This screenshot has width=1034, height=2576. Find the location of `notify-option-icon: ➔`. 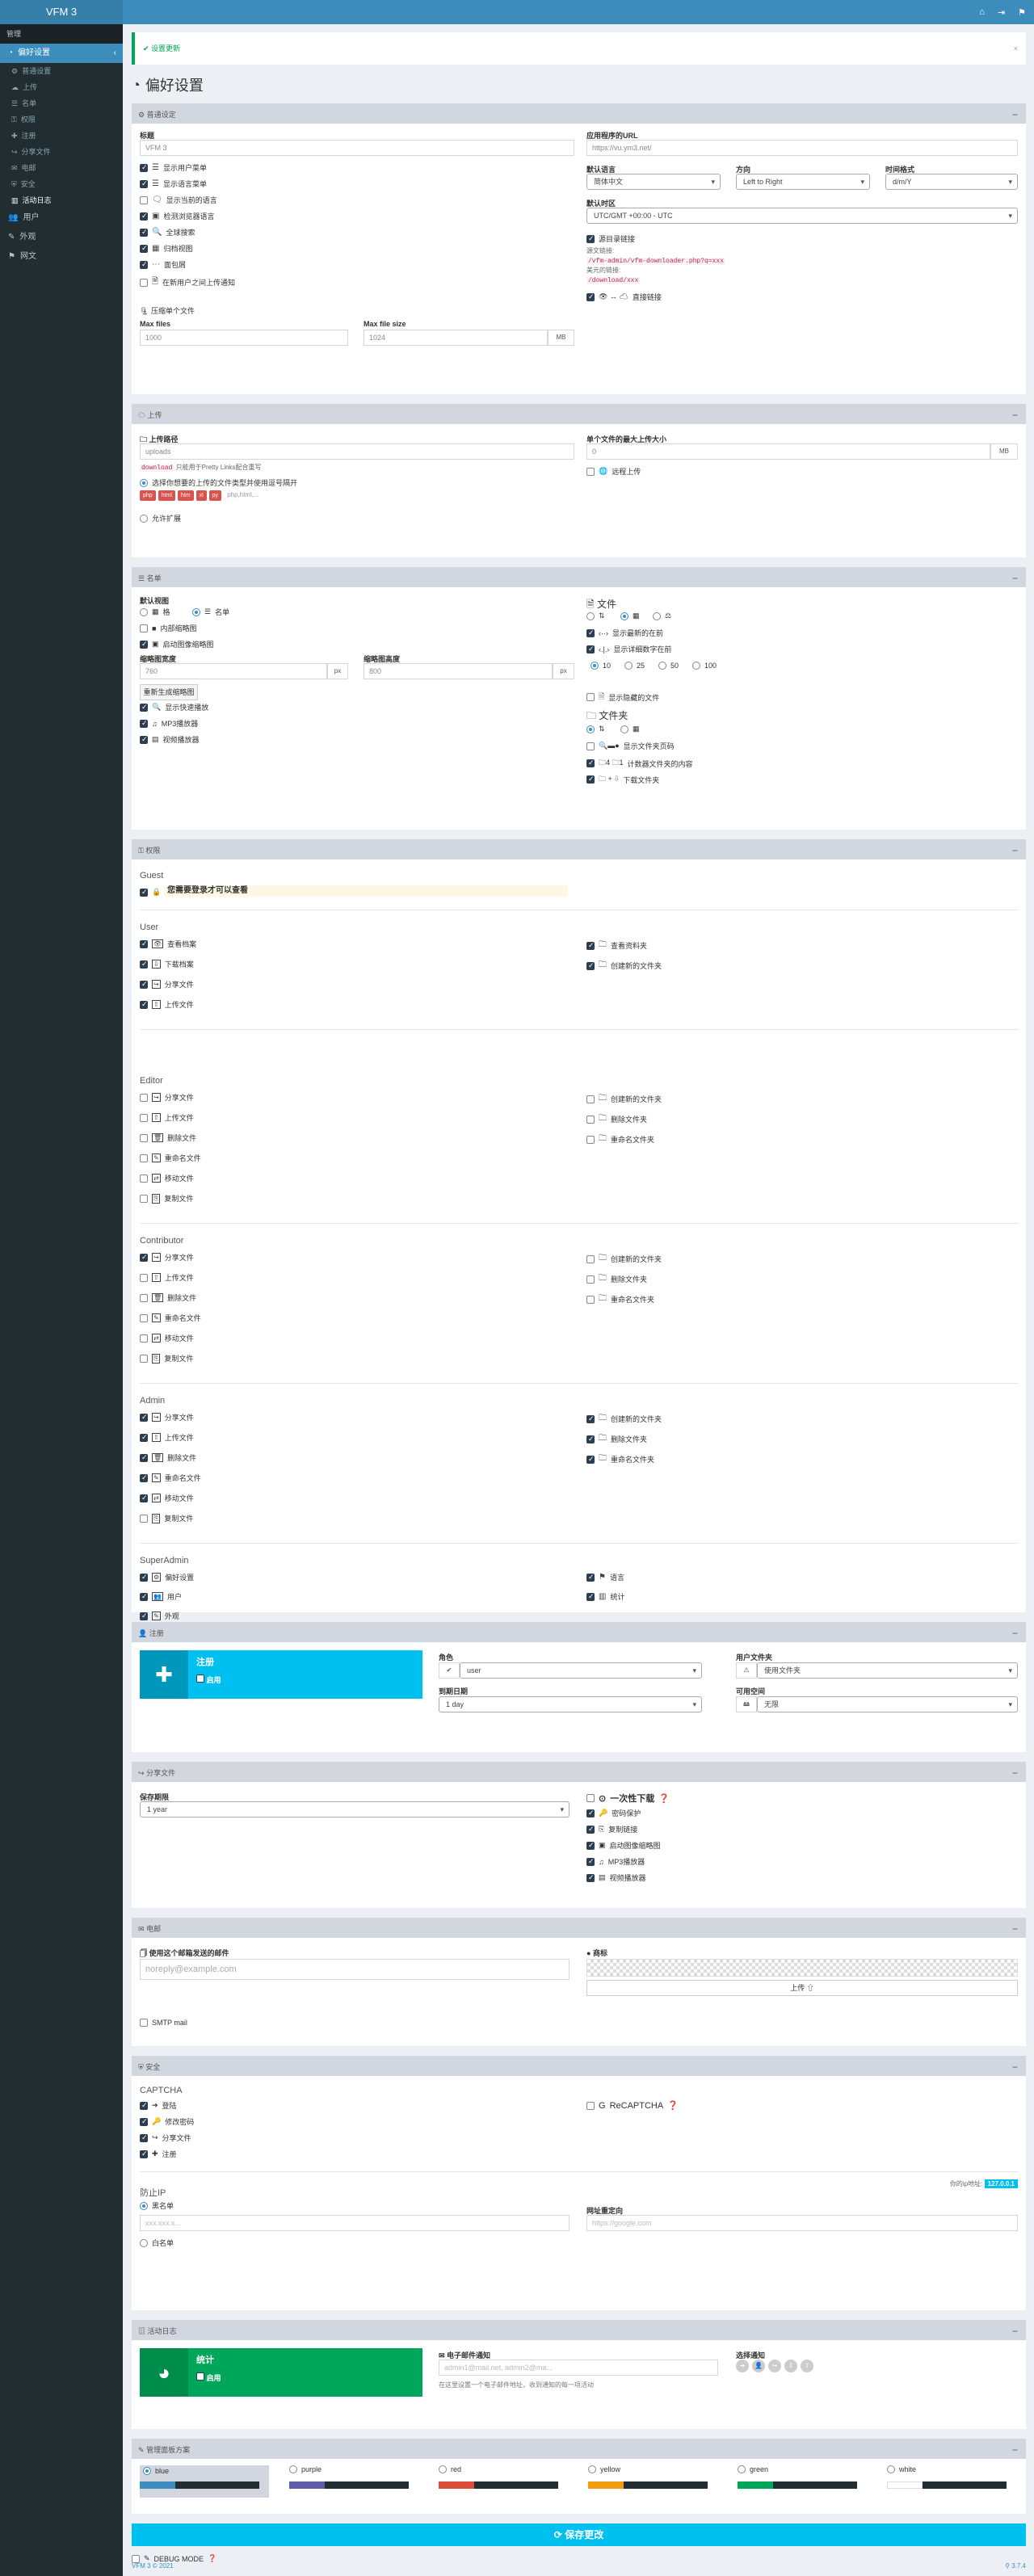

notify-option-icon: ➔ is located at coordinates (742, 2366).